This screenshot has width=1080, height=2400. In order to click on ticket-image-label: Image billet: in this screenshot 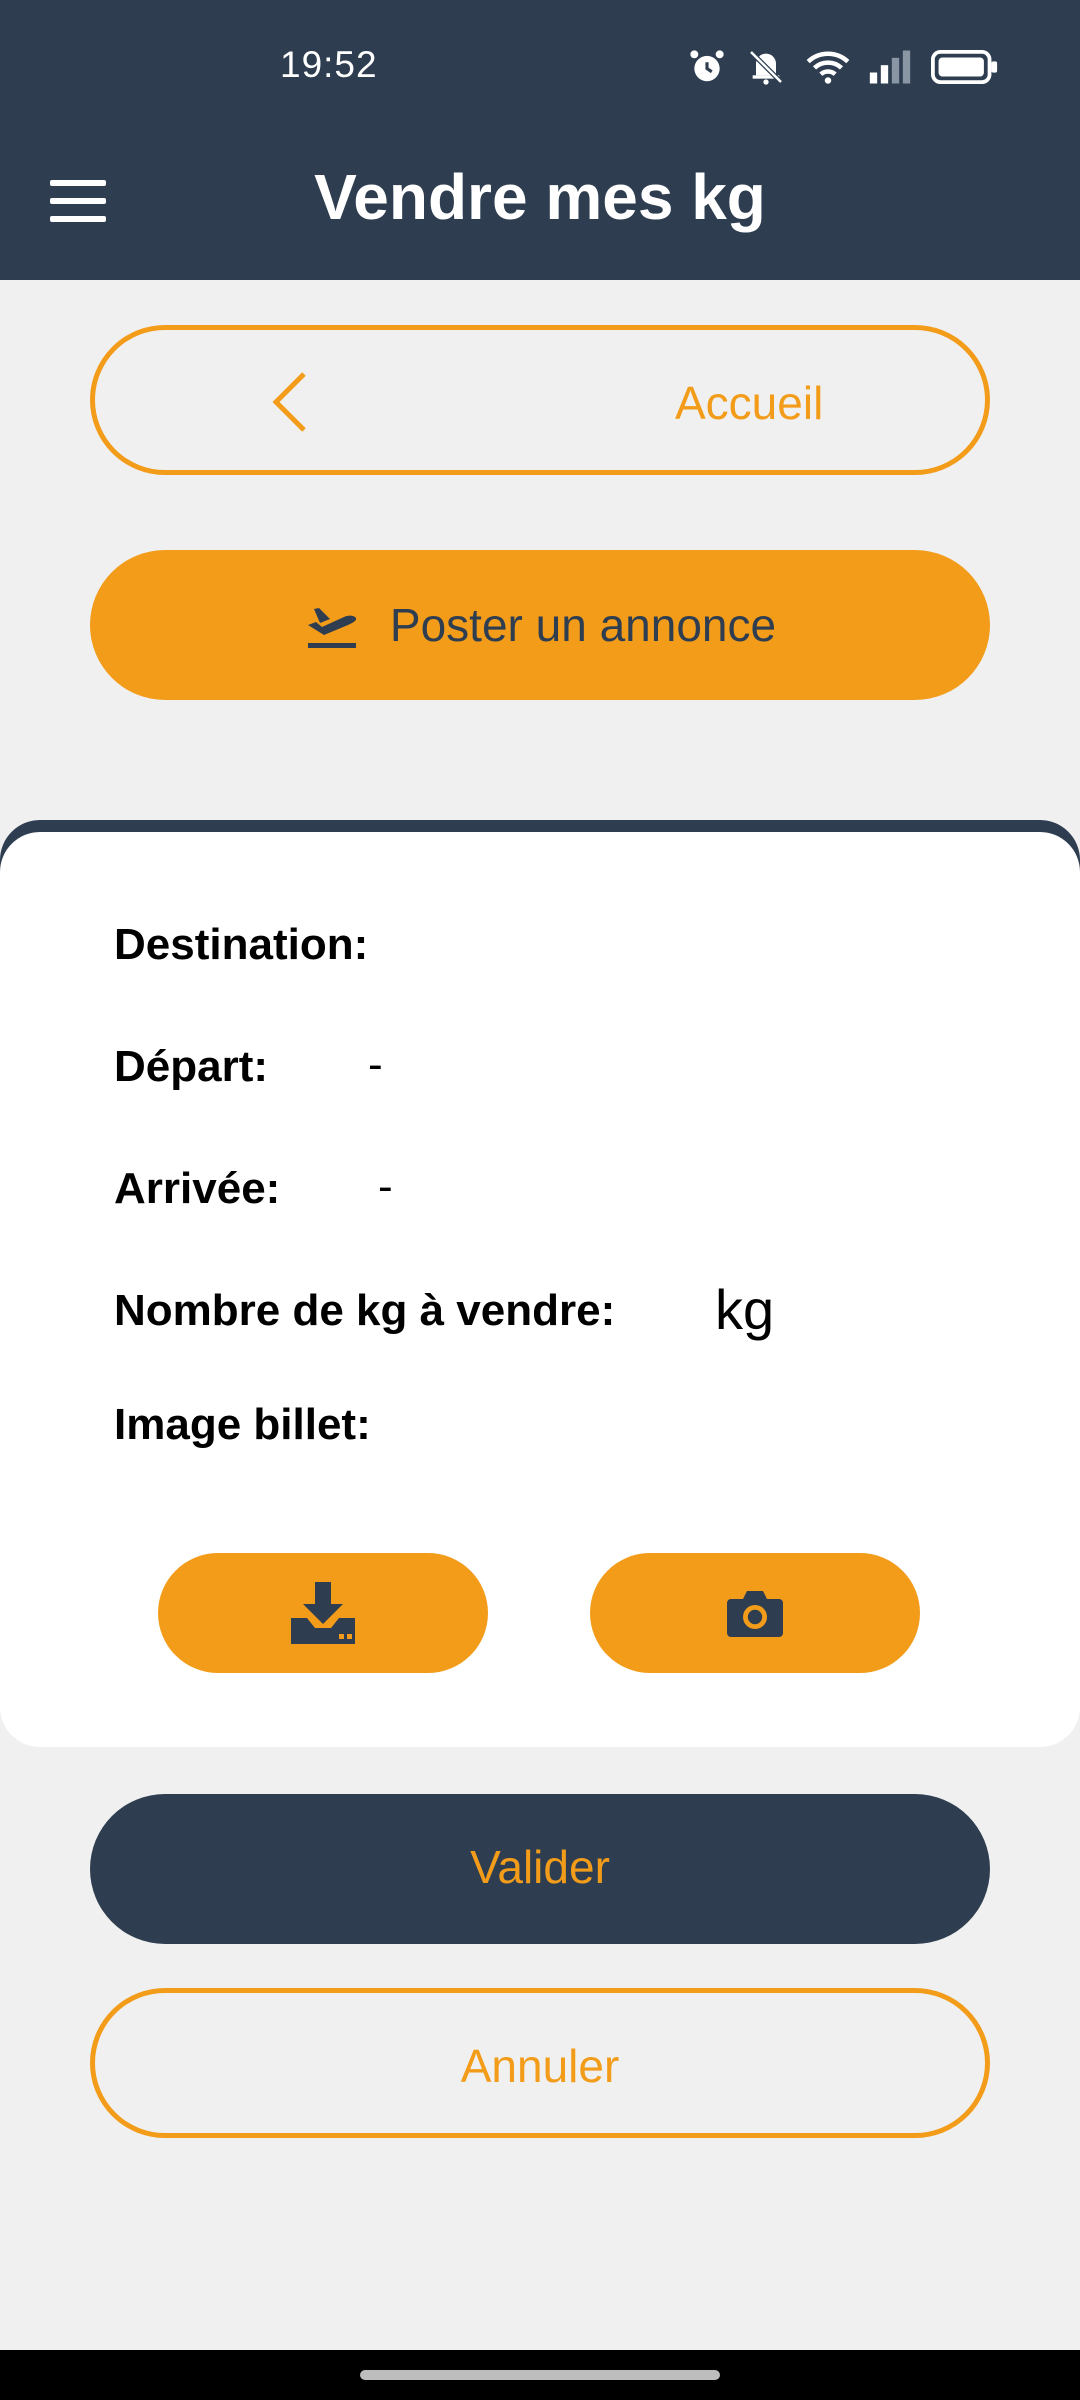, I will do `click(242, 1424)`.